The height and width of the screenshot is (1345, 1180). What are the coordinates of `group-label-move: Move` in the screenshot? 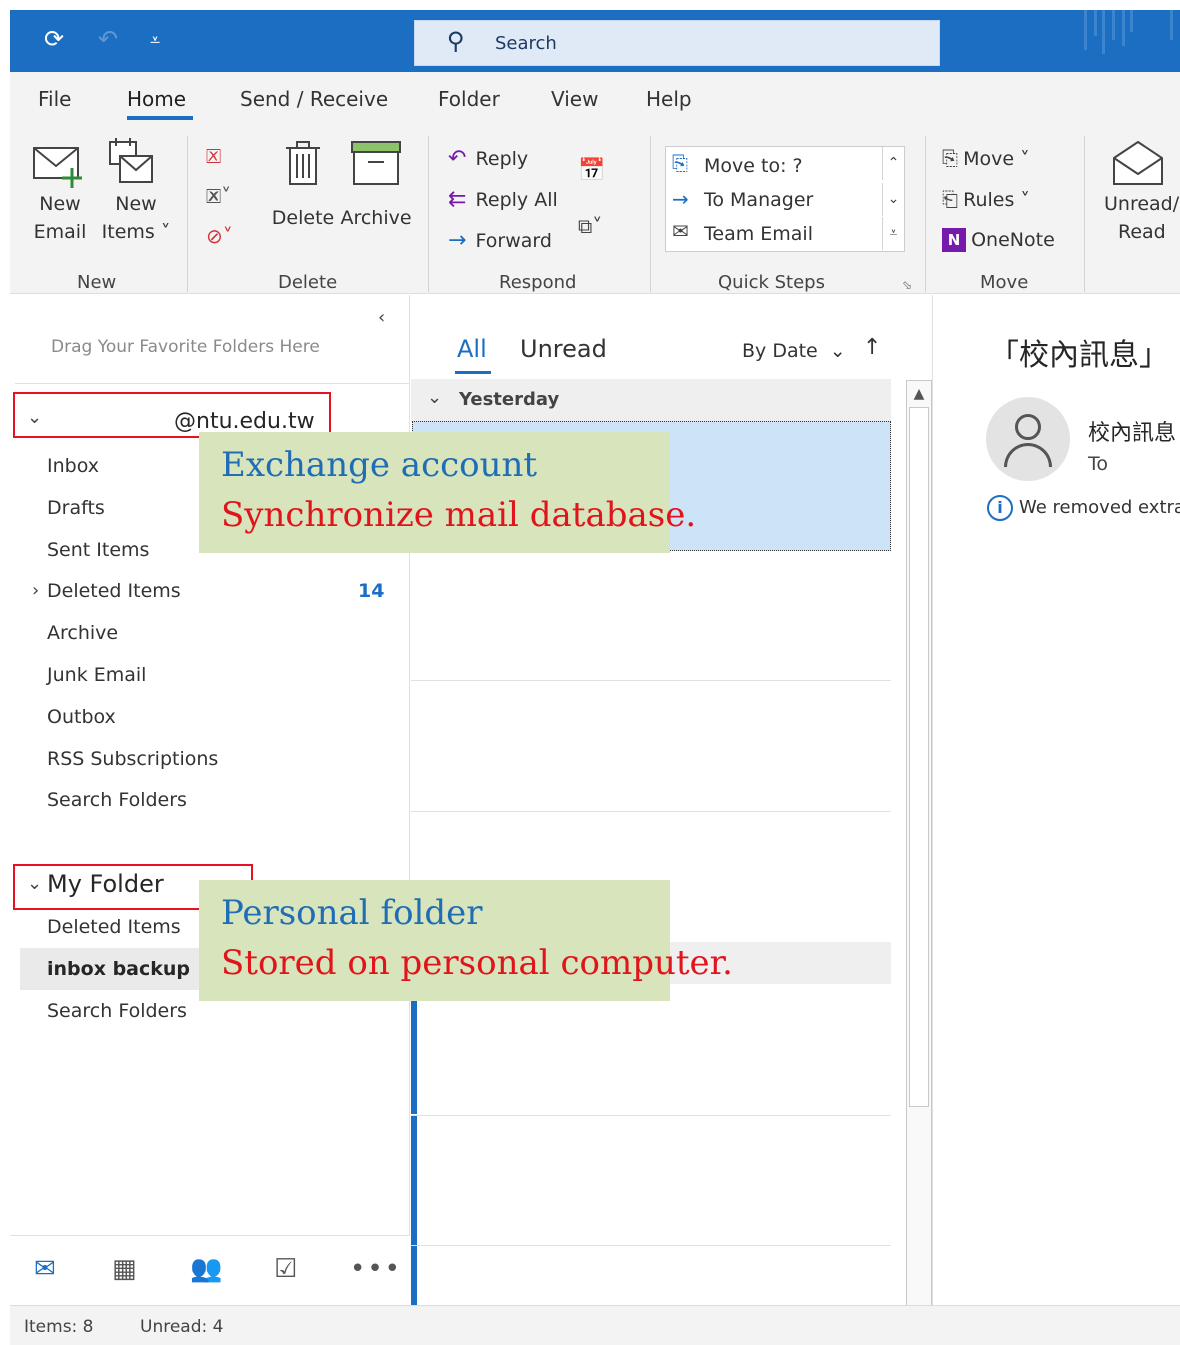 It's located at (1004, 282).